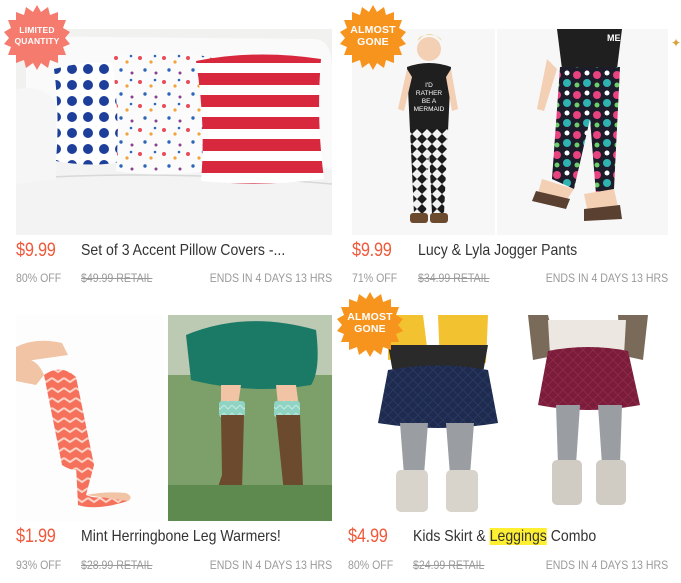  I want to click on search-highlight: Leggings, so click(518, 536).